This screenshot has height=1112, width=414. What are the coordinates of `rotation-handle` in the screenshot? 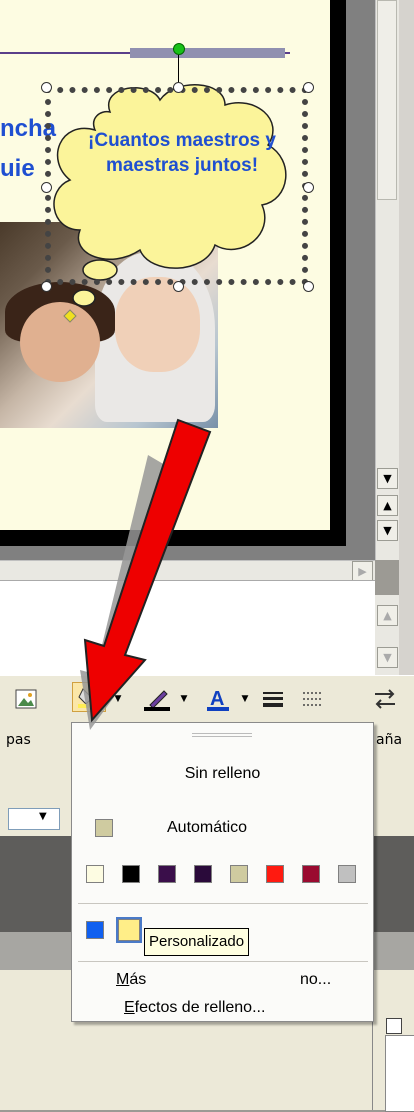 It's located at (179, 49).